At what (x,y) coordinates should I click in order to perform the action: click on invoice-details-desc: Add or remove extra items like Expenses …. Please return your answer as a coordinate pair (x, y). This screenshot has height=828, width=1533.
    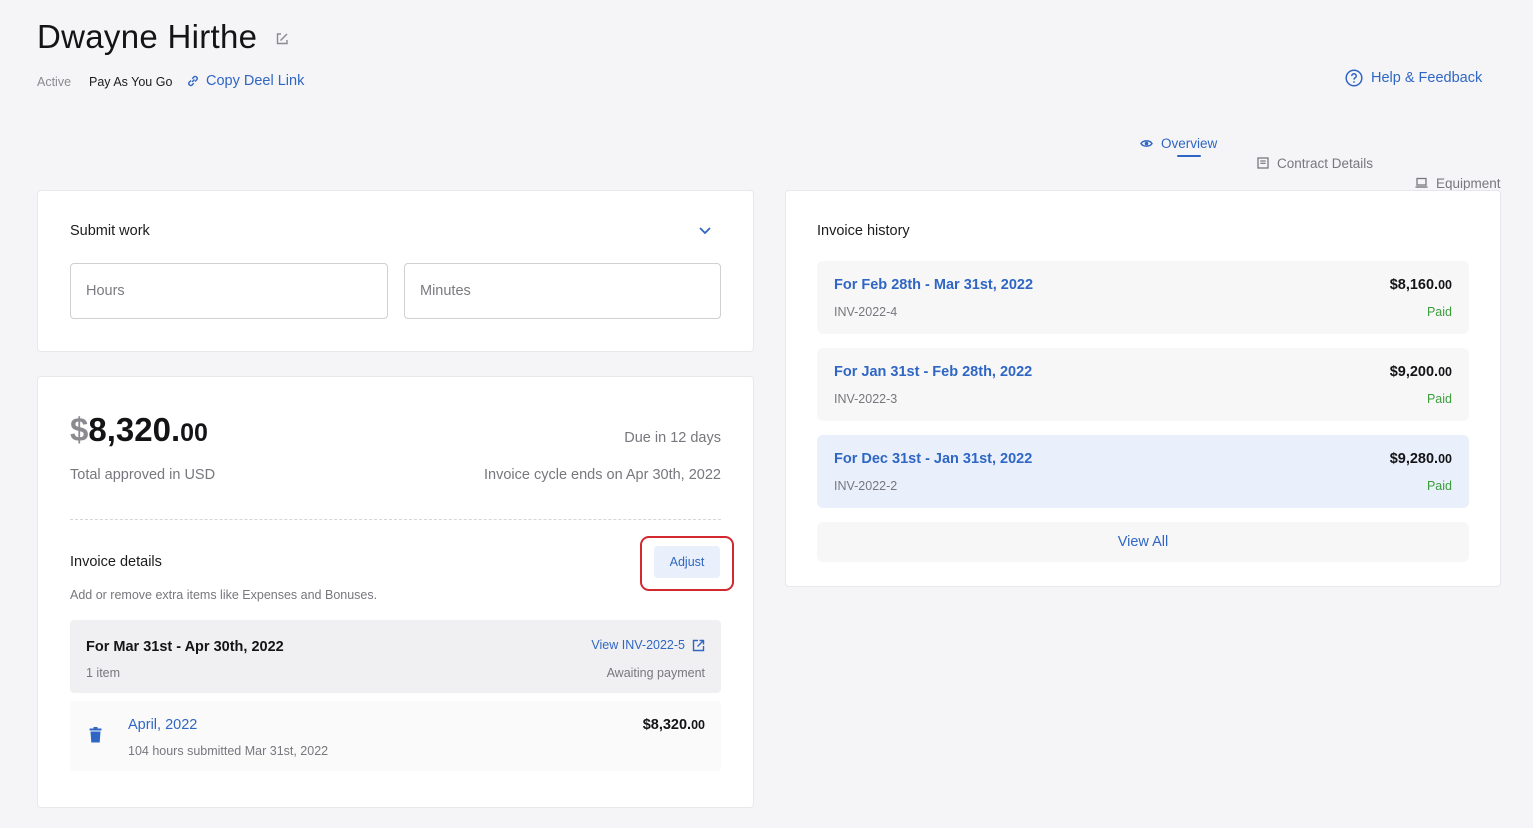
    Looking at the image, I should click on (224, 595).